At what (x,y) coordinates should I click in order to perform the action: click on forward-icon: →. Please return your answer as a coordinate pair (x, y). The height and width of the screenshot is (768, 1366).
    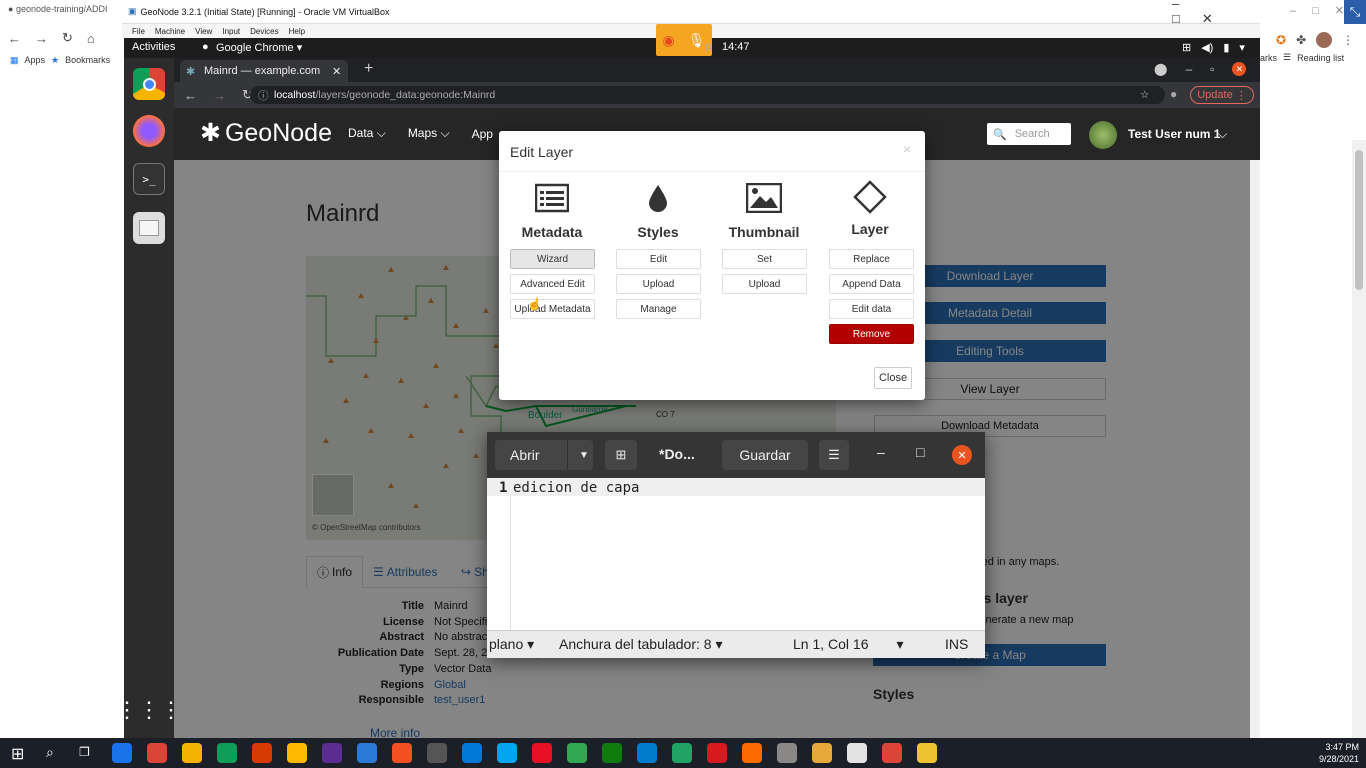
    Looking at the image, I should click on (41, 38).